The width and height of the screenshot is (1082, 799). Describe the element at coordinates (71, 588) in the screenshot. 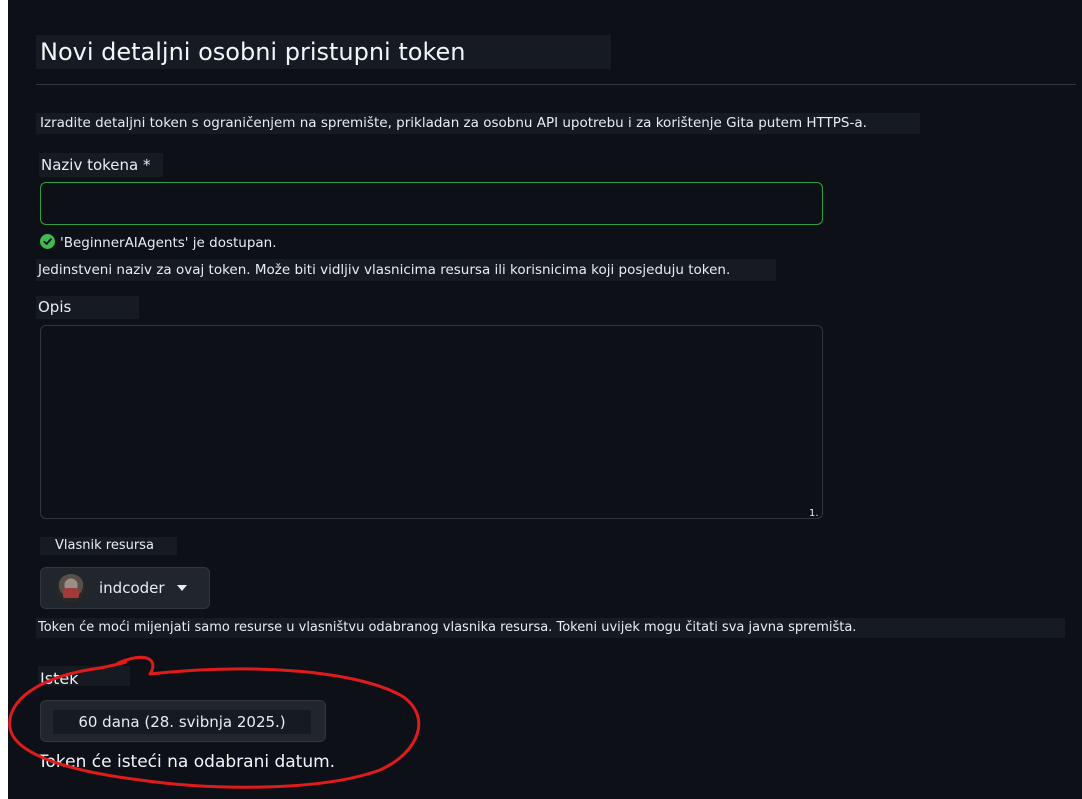

I see `avatar` at that location.